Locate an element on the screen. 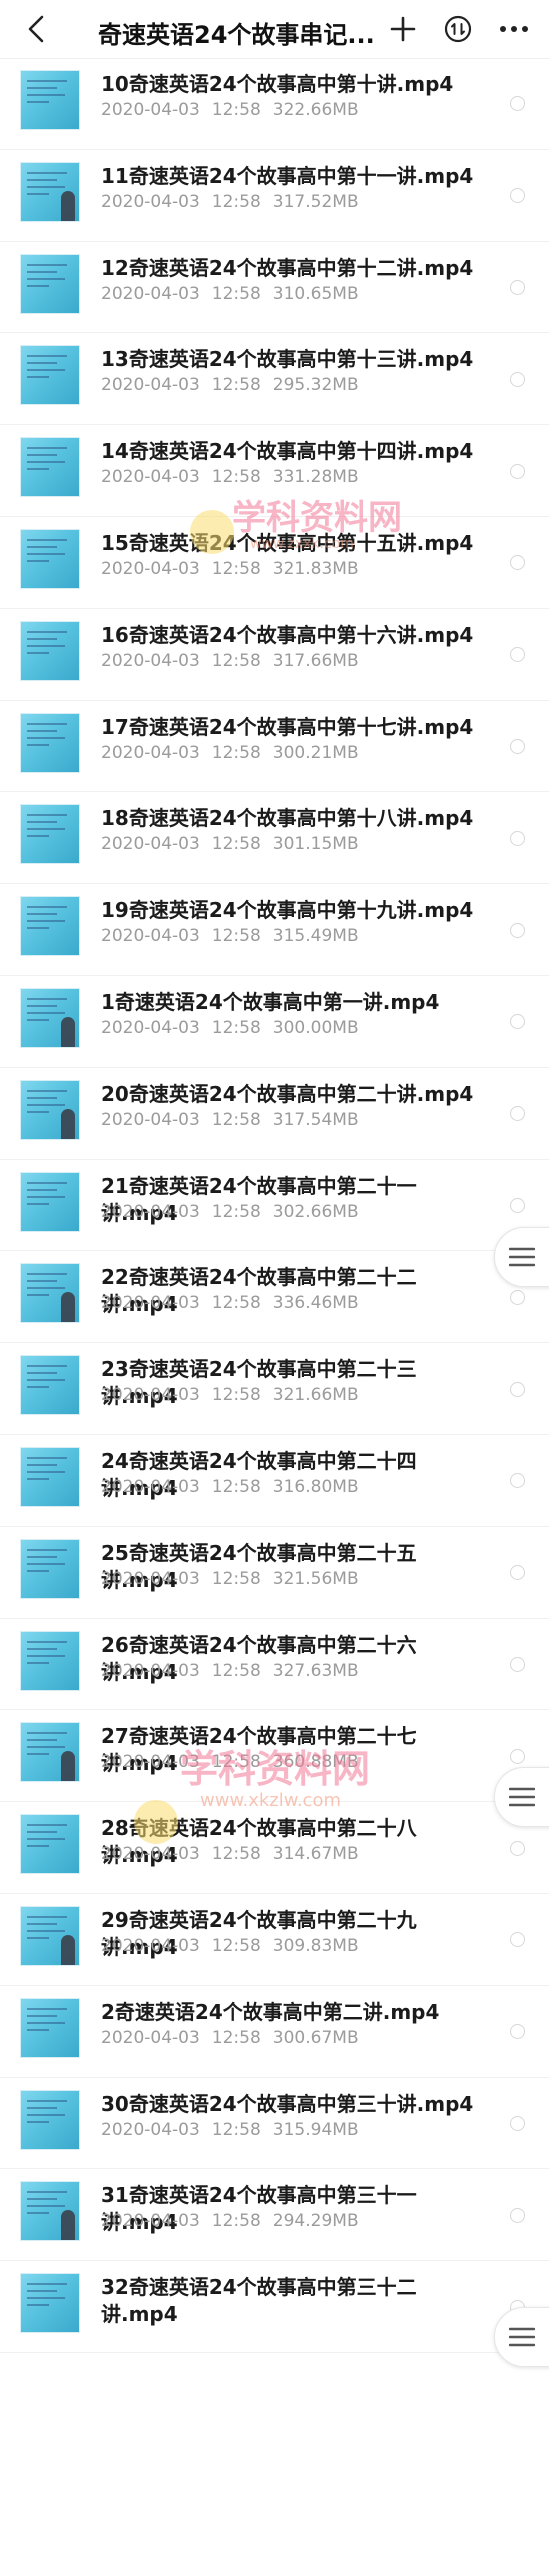 This screenshot has width=549, height=2560. file-size: 295.32MB is located at coordinates (315, 385).